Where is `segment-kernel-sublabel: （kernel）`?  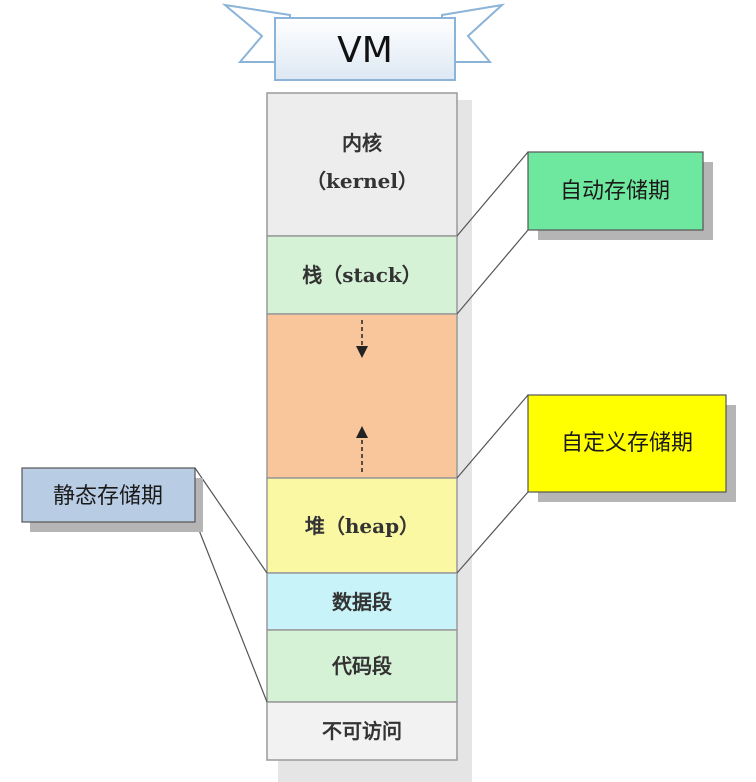
segment-kernel-sublabel: （kernel） is located at coordinates (362, 181).